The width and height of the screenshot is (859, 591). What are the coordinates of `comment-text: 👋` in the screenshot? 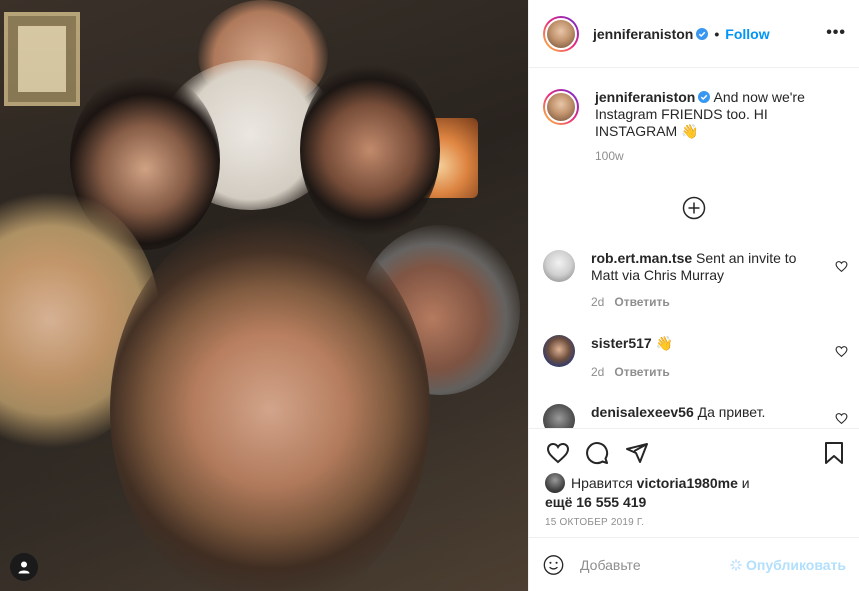 It's located at (664, 343).